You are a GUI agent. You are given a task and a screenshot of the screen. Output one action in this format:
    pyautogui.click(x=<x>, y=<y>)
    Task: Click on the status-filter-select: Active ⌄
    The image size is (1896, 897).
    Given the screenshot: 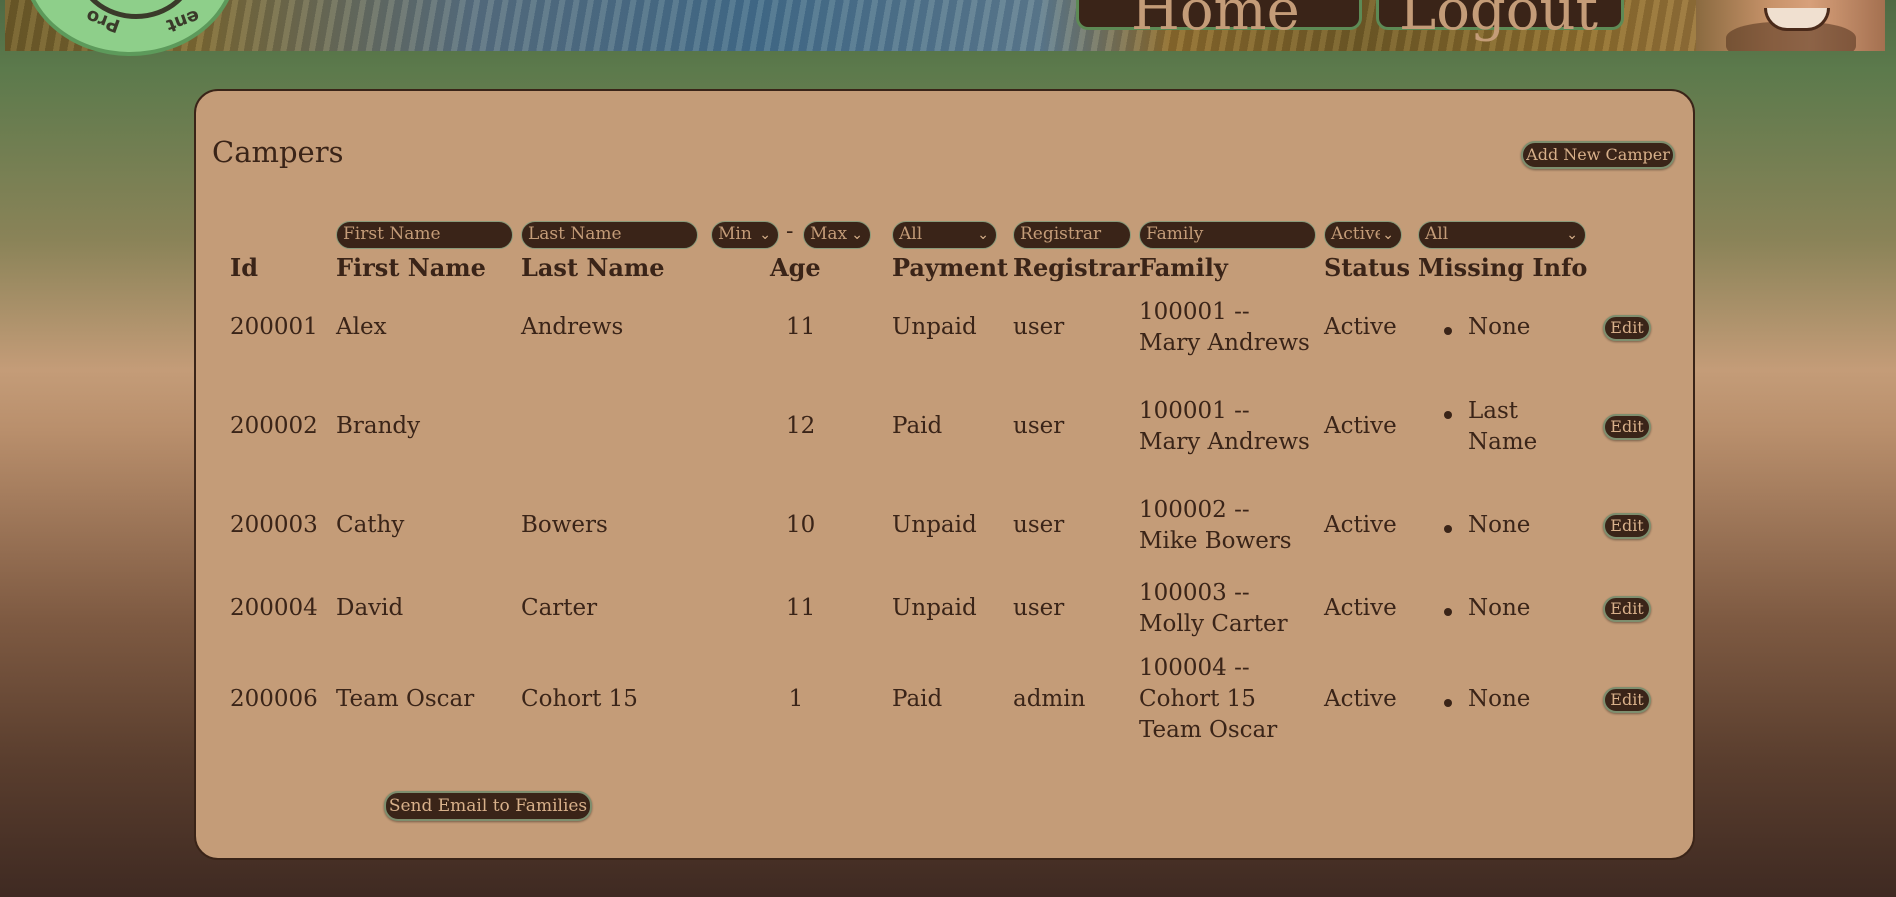 What is the action you would take?
    pyautogui.click(x=1363, y=235)
    